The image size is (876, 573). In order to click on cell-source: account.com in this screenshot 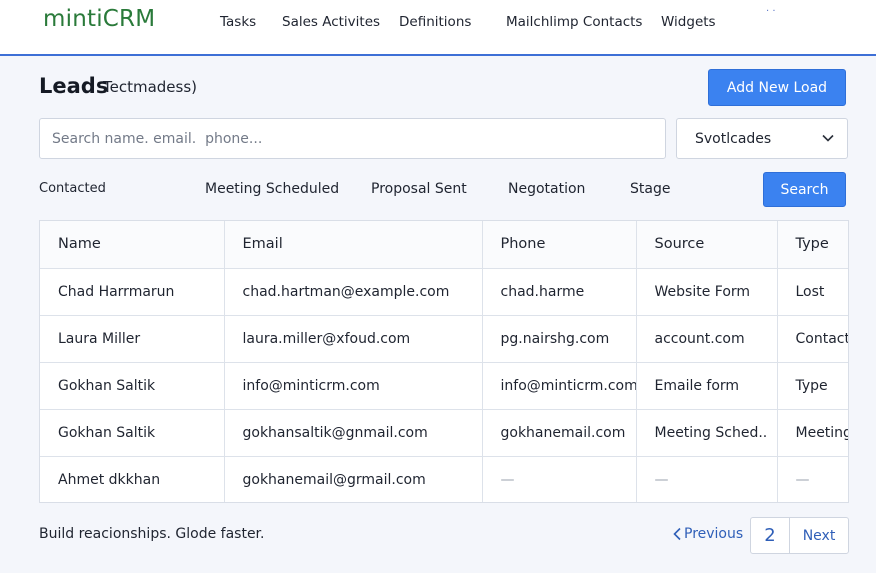, I will do `click(707, 339)`.